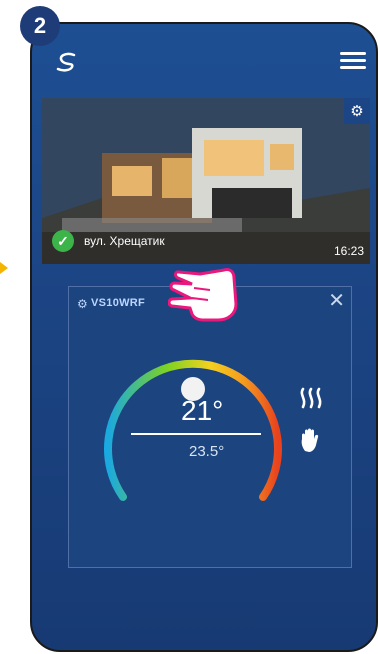  What do you see at coordinates (196, 434) in the screenshot?
I see `temperature-divider` at bounding box center [196, 434].